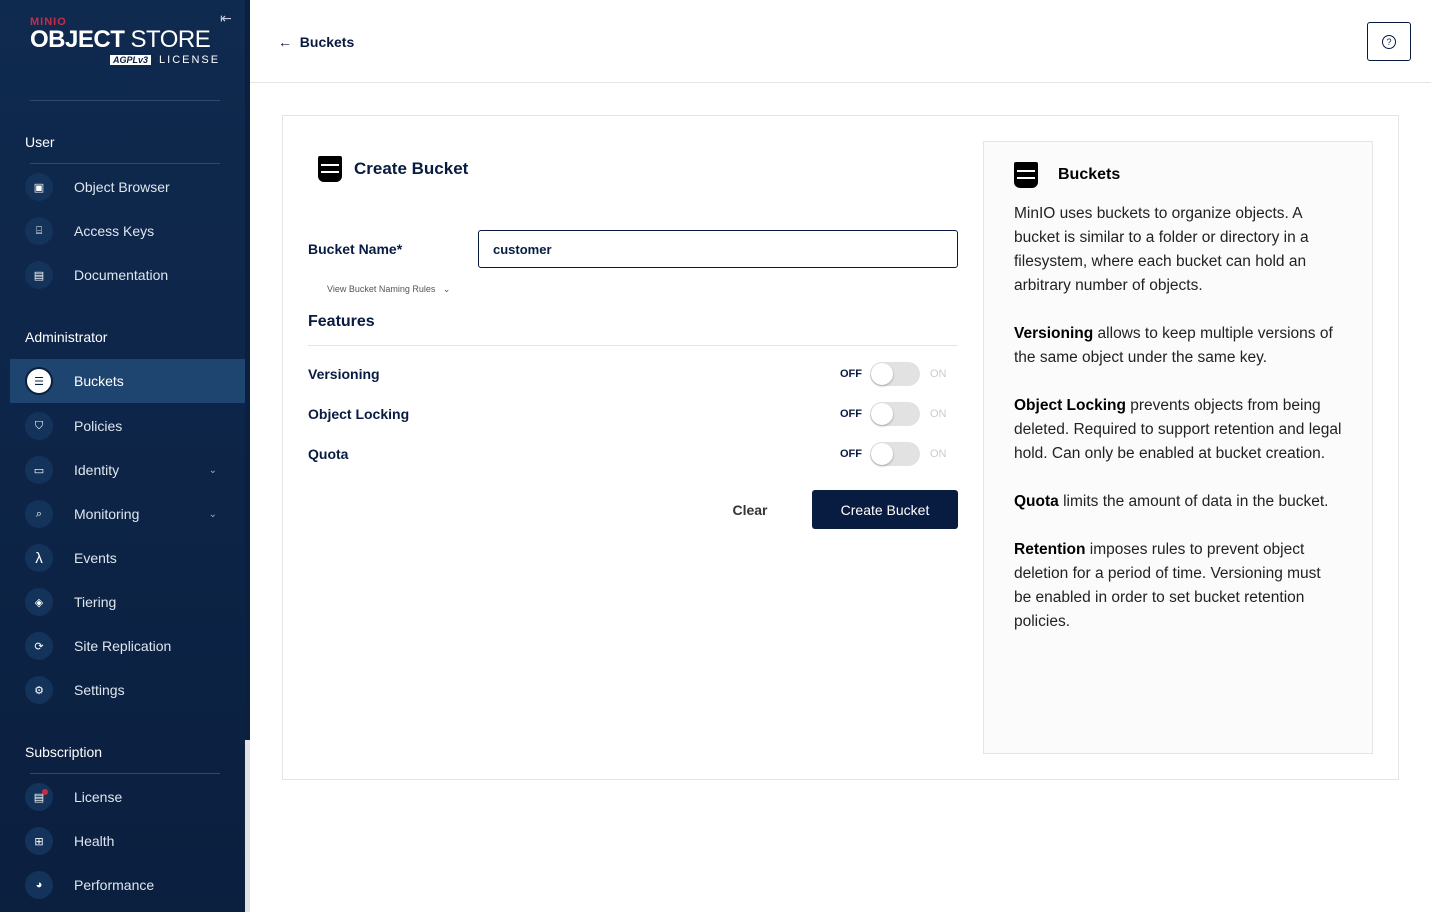  I want to click on view-naming-rules-toggle: View Bucket Naming Rules ⌄, so click(388, 289).